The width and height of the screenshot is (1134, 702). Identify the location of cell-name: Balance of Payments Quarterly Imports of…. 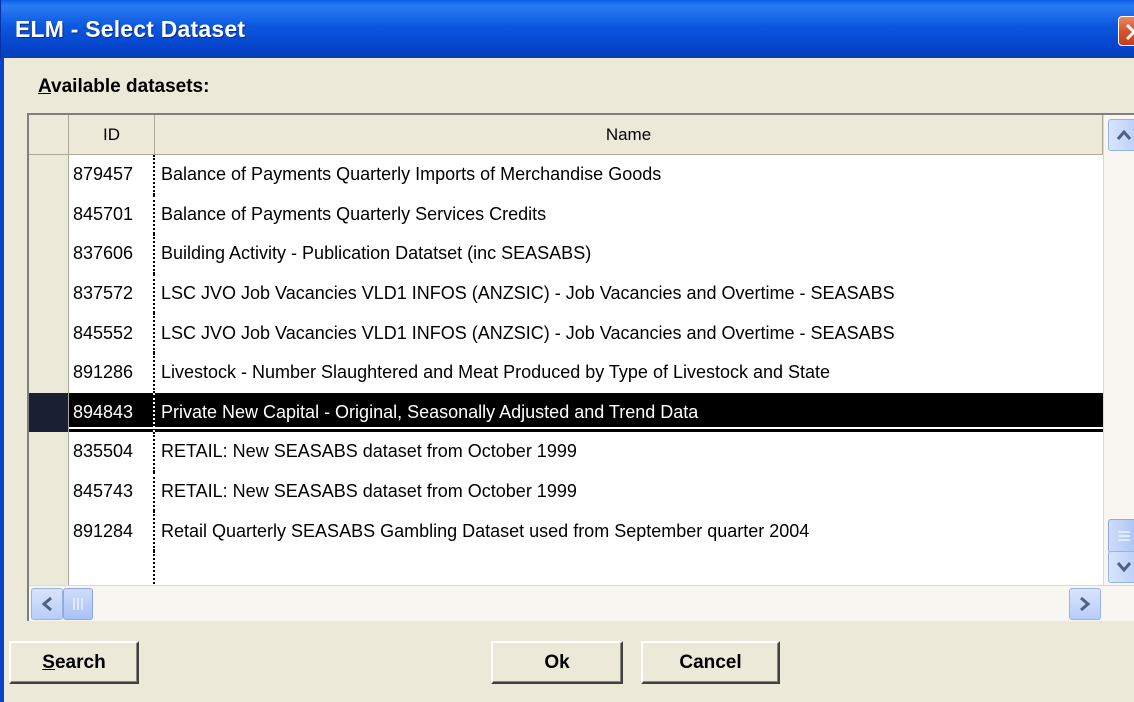
(411, 174).